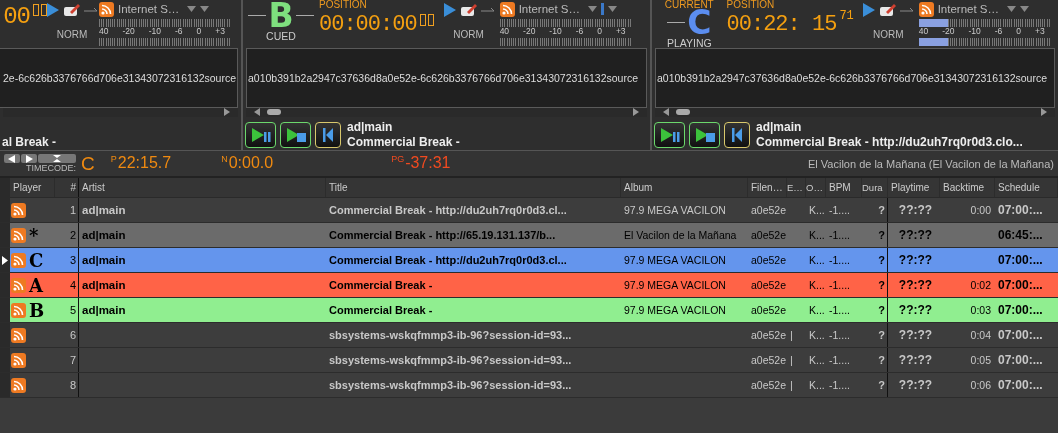 The width and height of the screenshot is (1058, 433). I want to click on play-pause-icon, so click(669, 135).